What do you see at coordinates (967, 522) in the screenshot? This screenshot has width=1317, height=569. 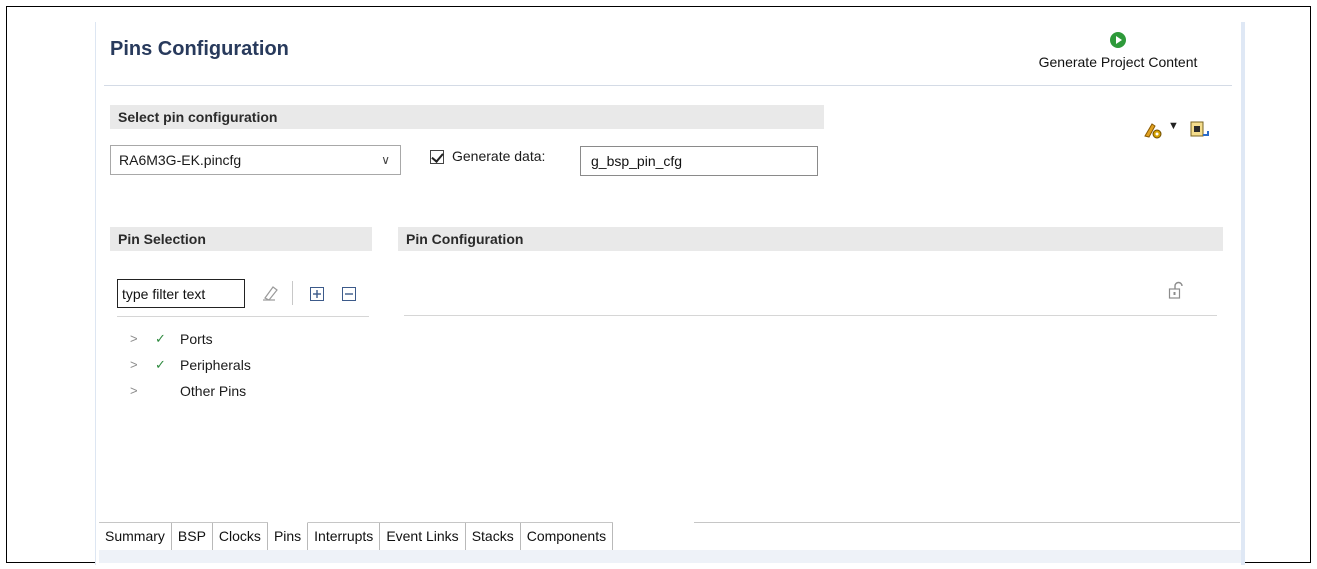 I see `tabs-divider` at bounding box center [967, 522].